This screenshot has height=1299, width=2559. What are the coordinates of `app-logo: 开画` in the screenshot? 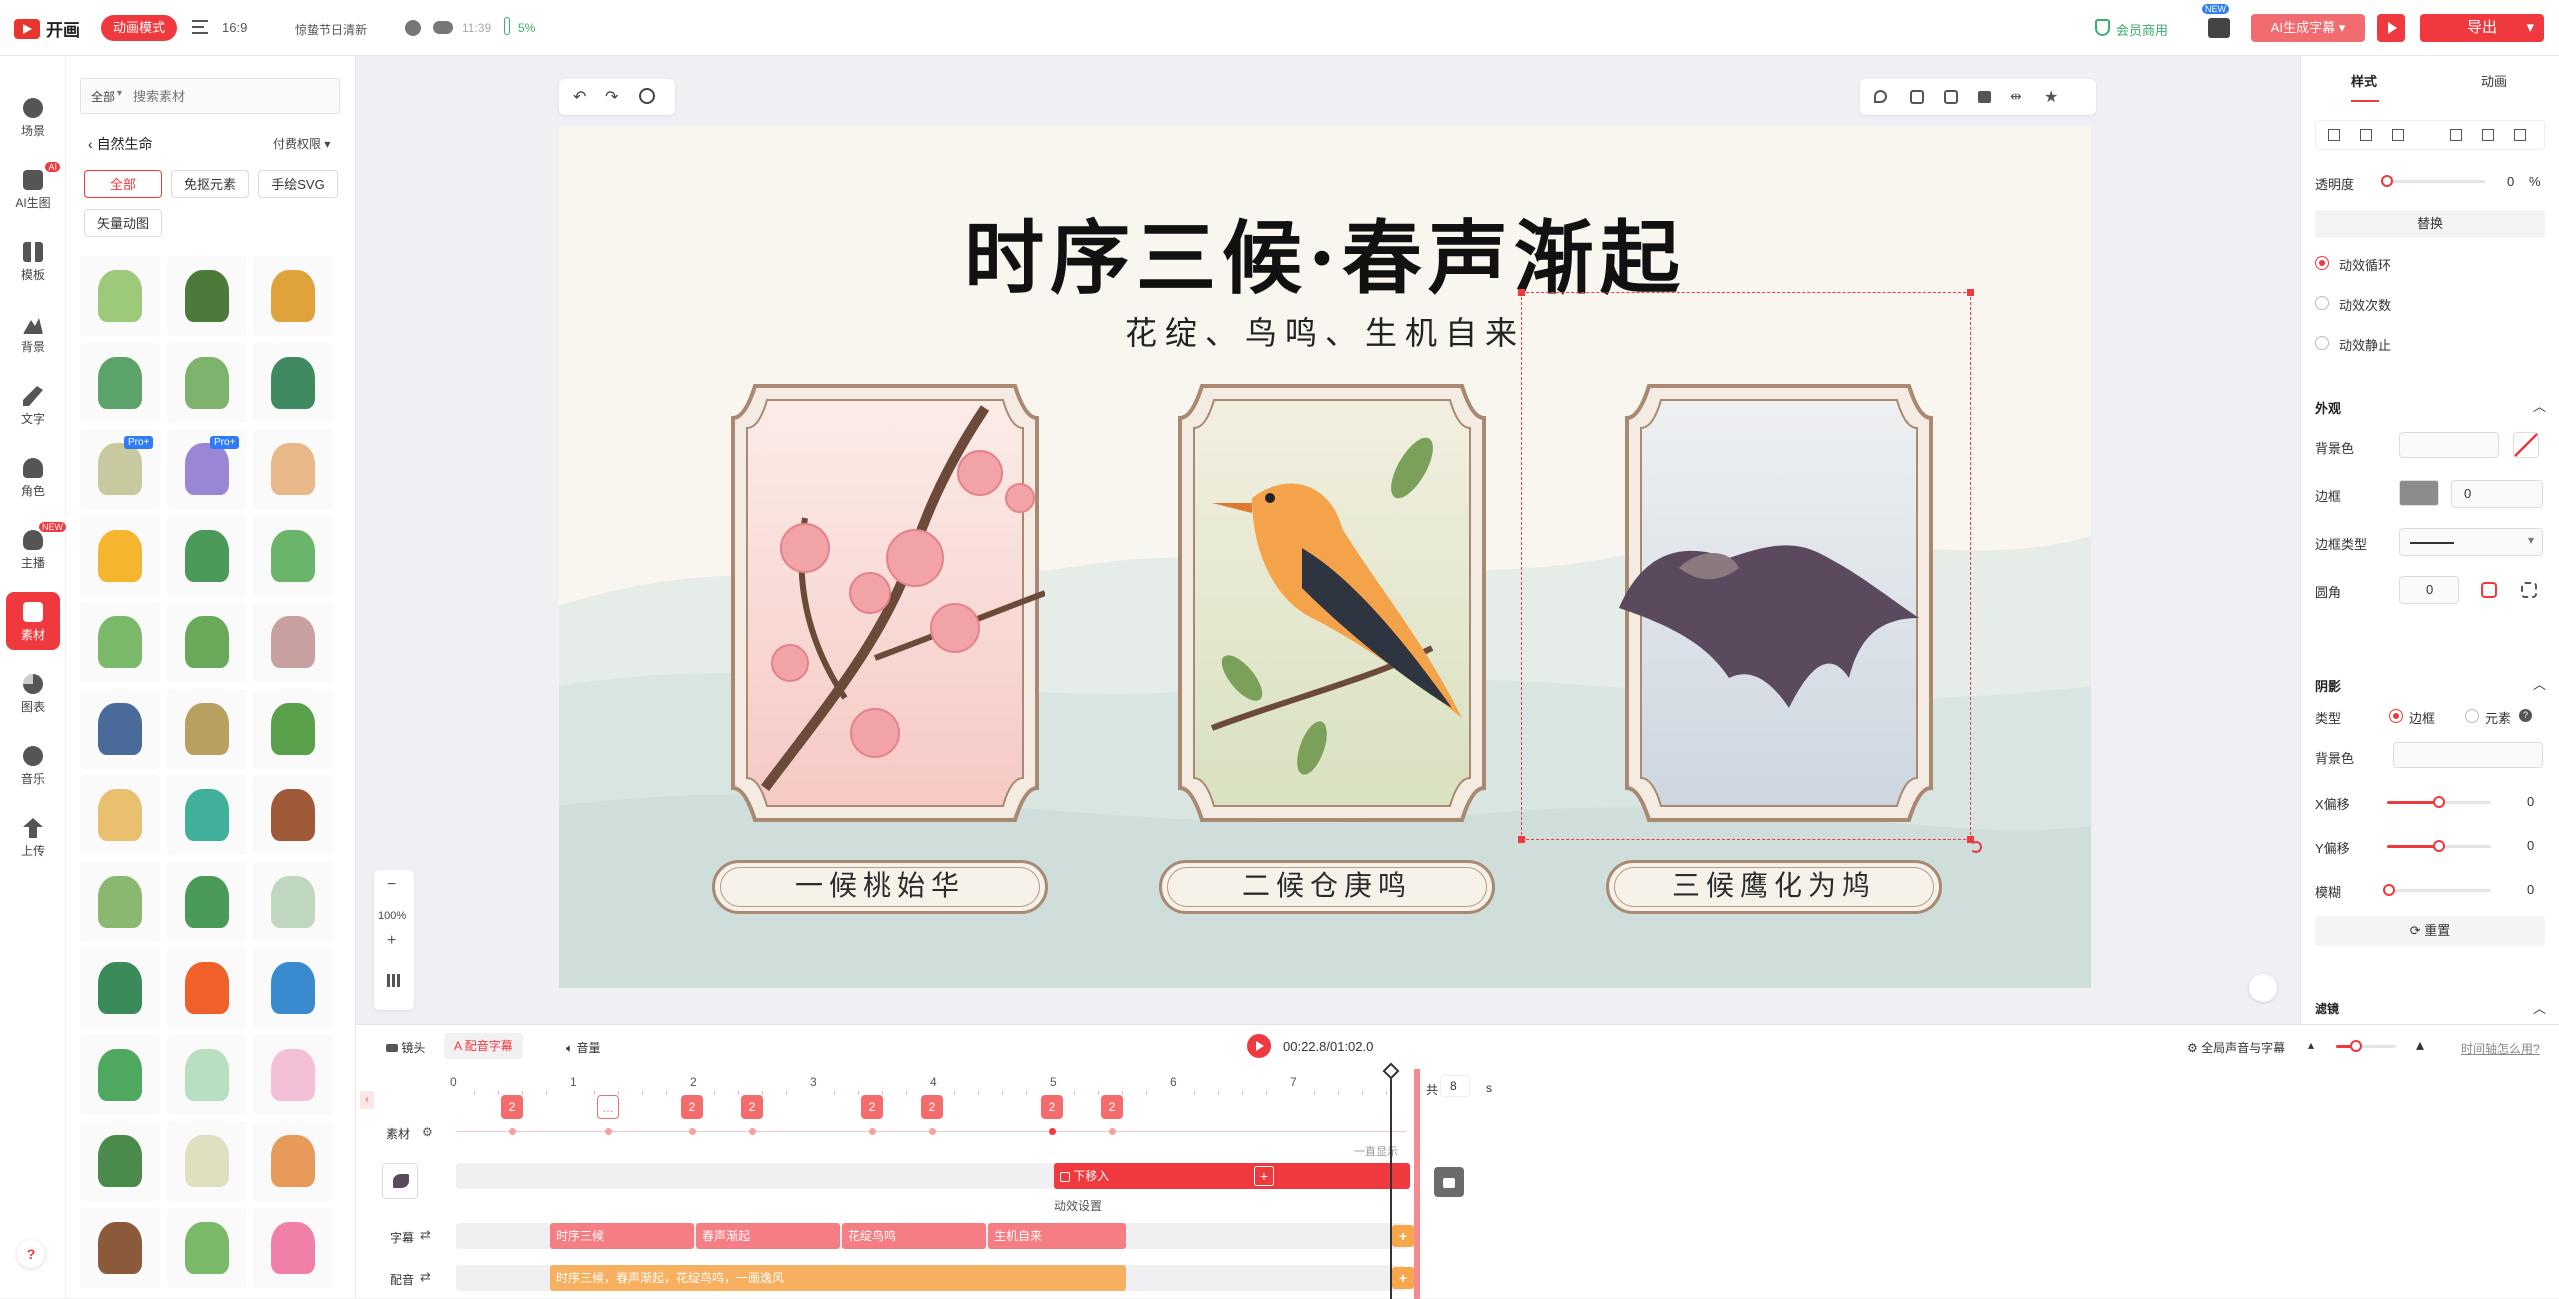 It's located at (47, 28).